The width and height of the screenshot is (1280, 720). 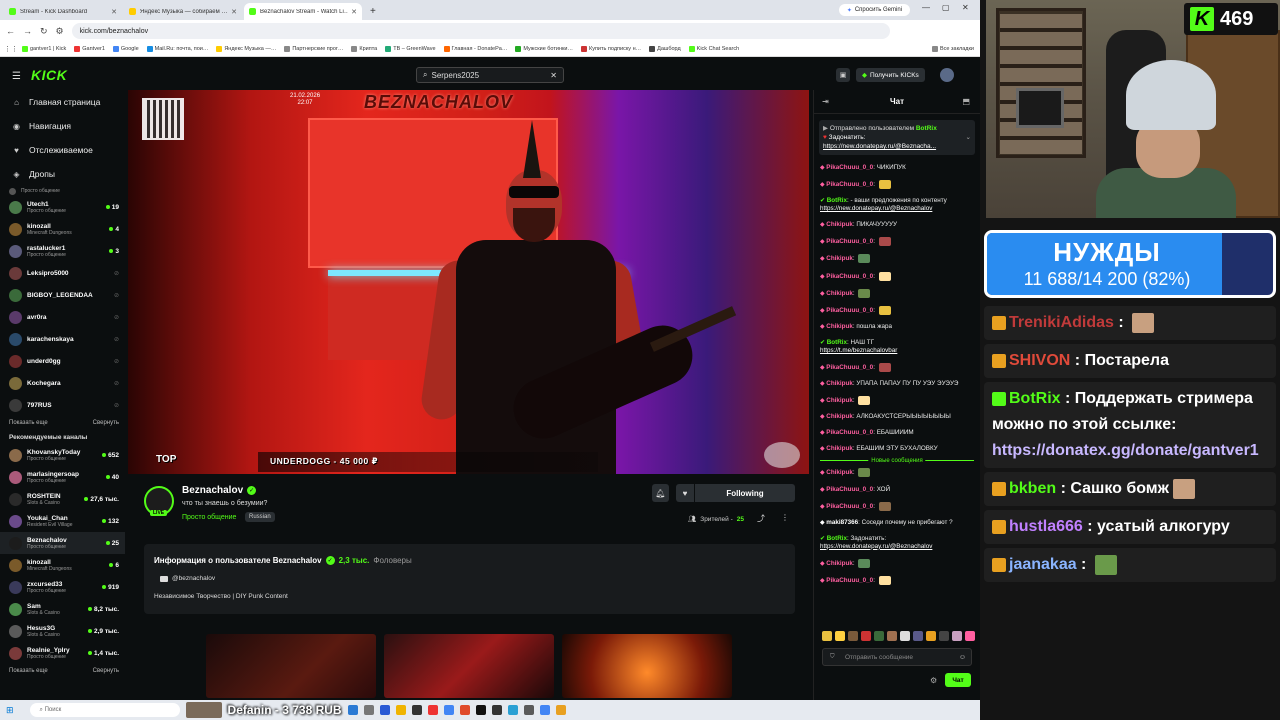 What do you see at coordinates (62, 455) in the screenshot?
I see `channel-item: KhovanskyToday Просто общение 652` at bounding box center [62, 455].